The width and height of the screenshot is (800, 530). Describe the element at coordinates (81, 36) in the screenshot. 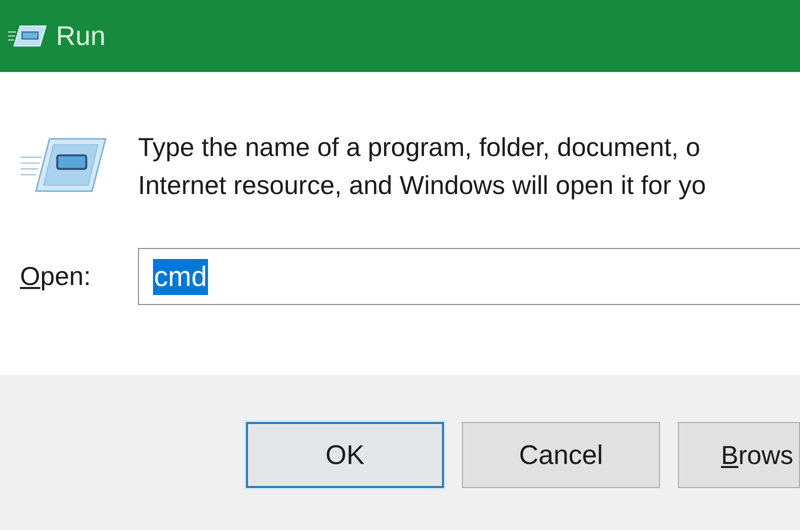

I see `window-title: Run` at that location.